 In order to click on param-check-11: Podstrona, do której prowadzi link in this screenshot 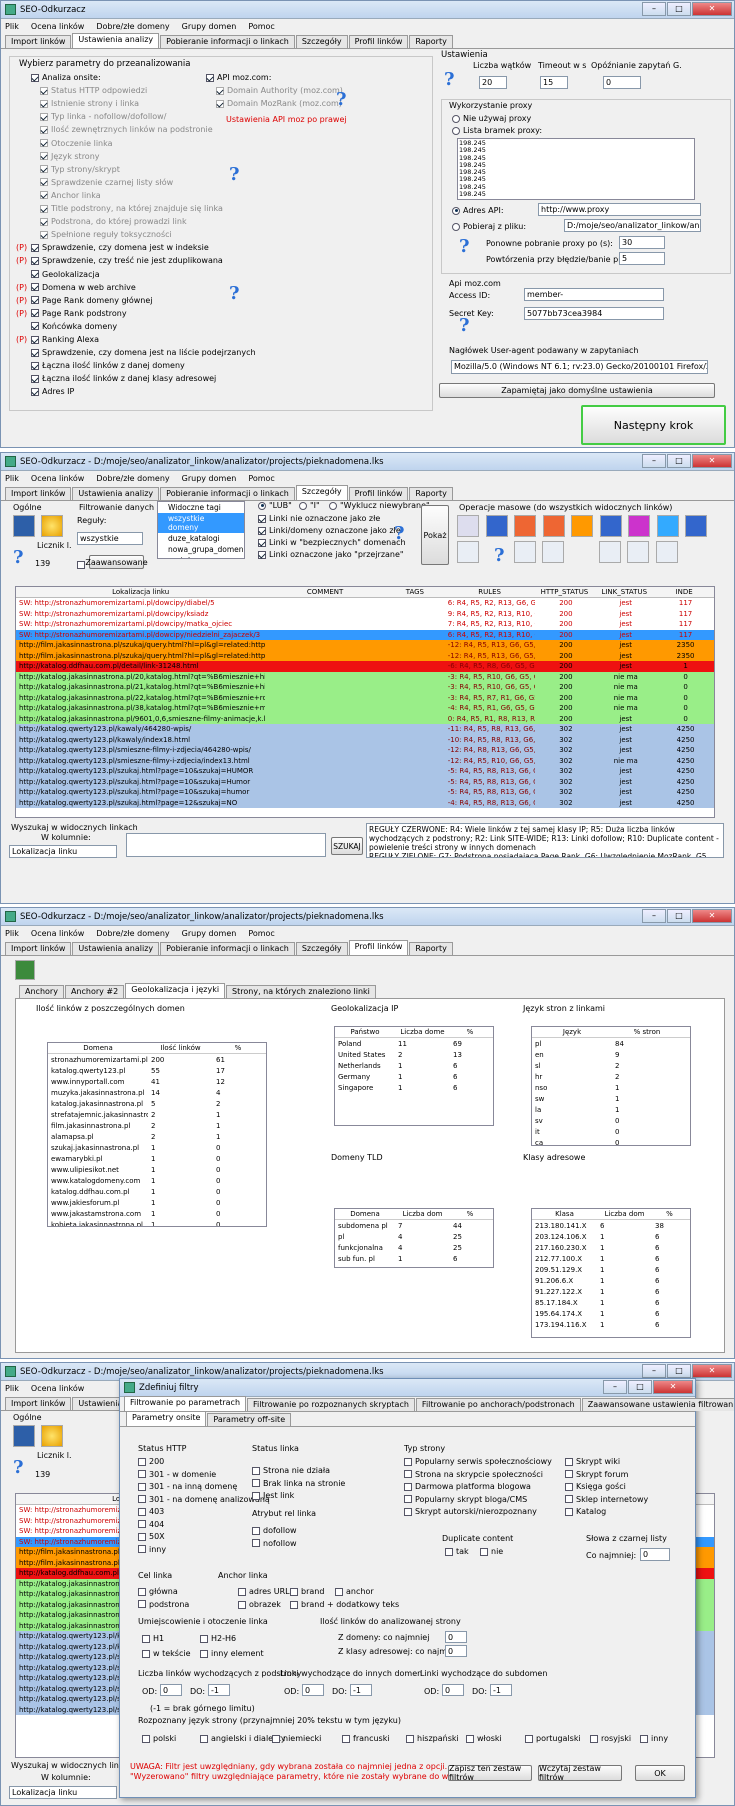, I will do `click(113, 221)`.